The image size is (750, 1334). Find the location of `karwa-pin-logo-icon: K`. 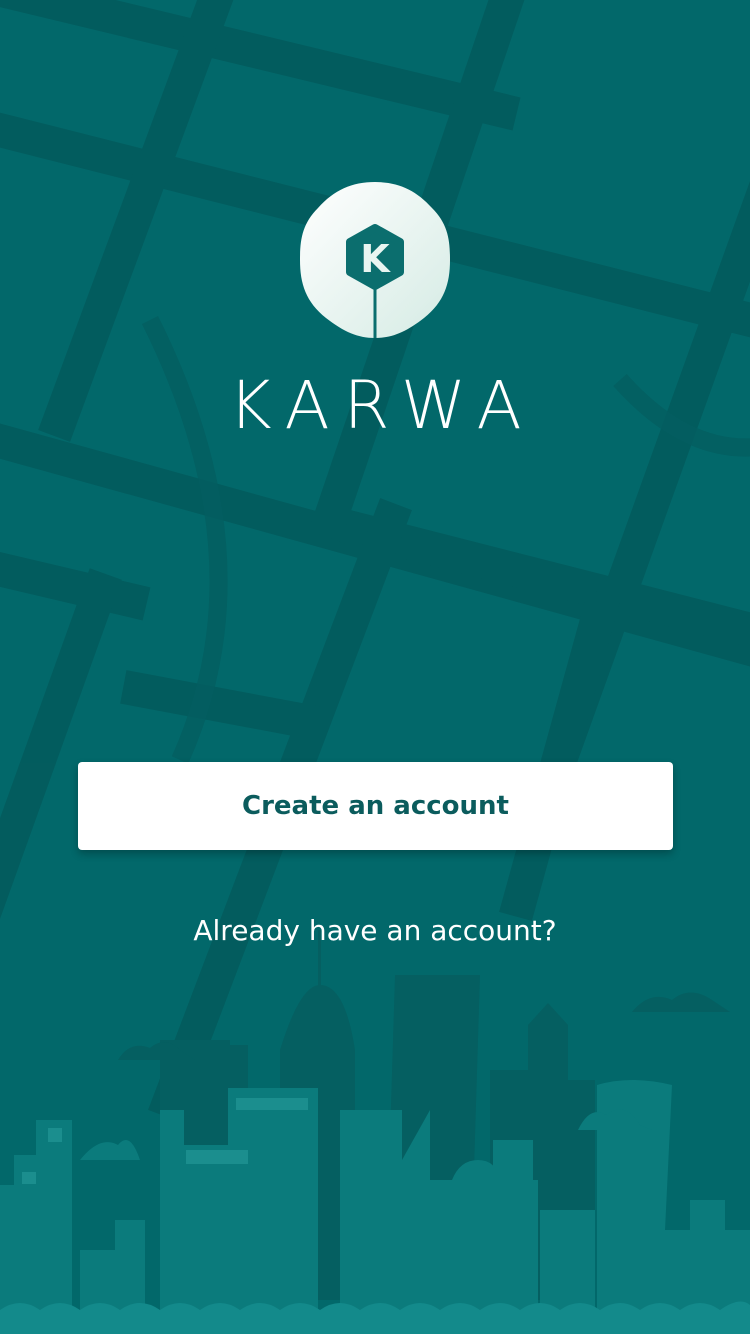

karwa-pin-logo-icon: K is located at coordinates (375, 260).